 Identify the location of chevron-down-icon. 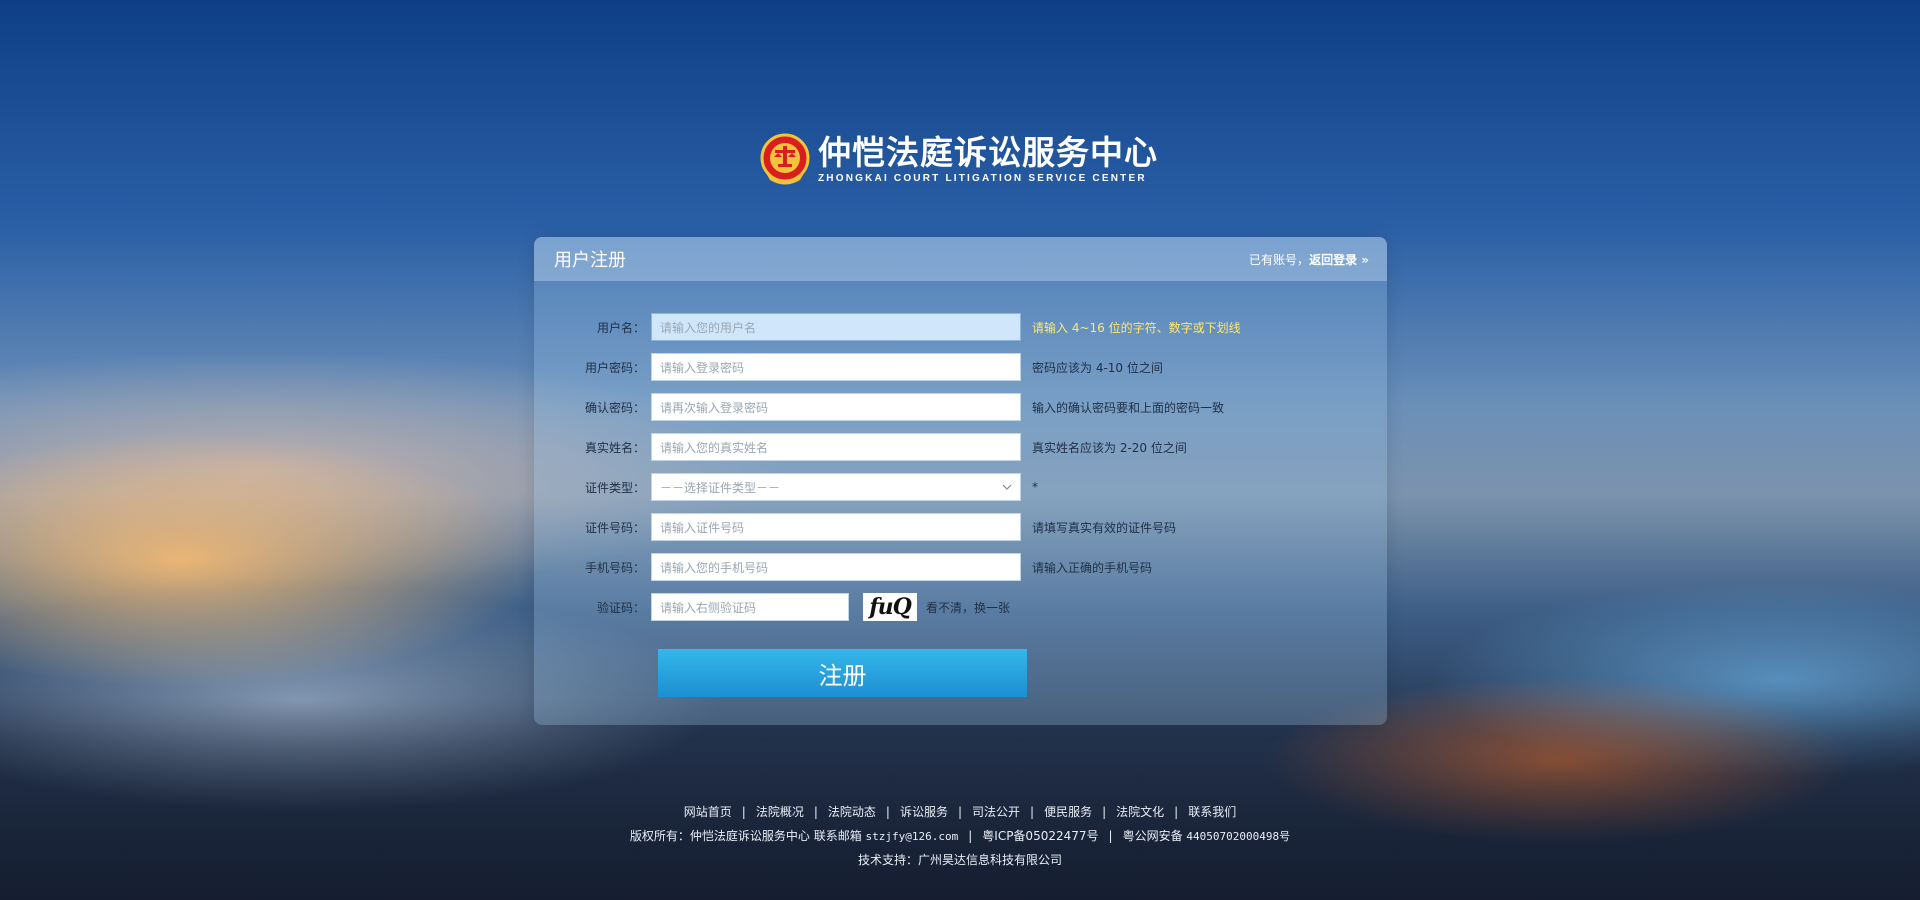
(1007, 487).